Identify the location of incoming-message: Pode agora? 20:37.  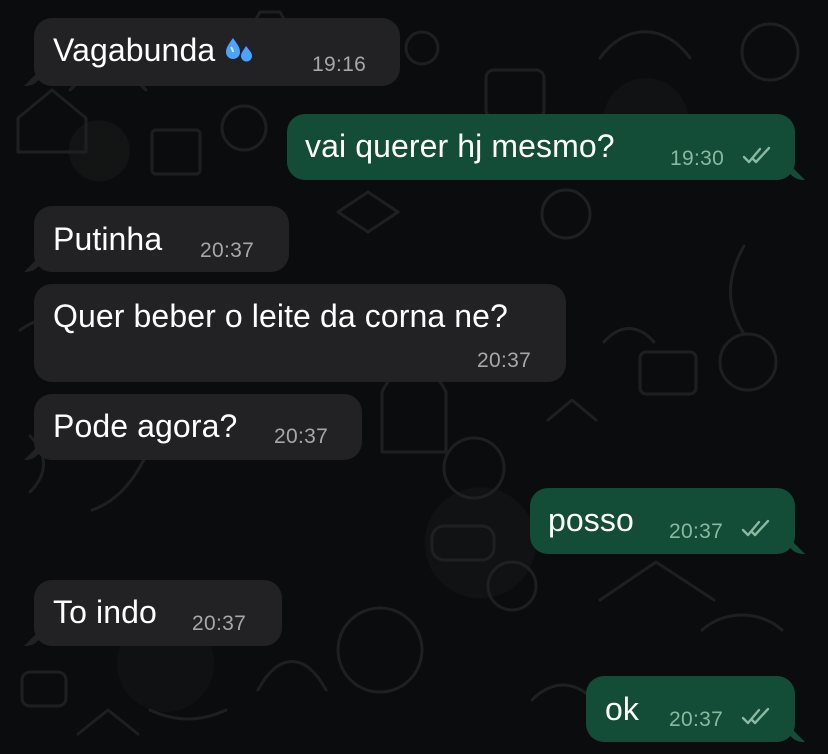
(198, 427).